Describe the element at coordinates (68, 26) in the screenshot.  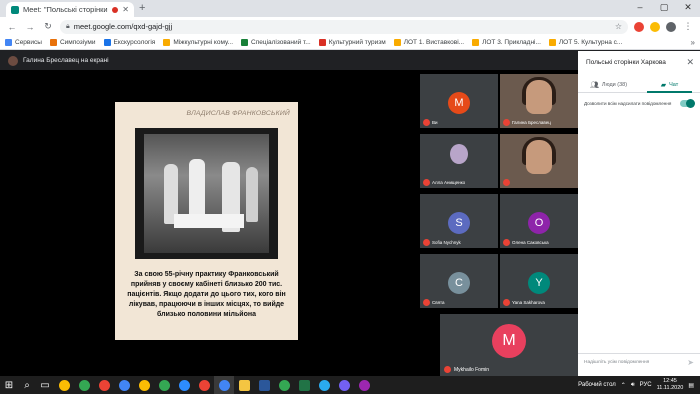
I see `lock-icon: 🔒︎` at that location.